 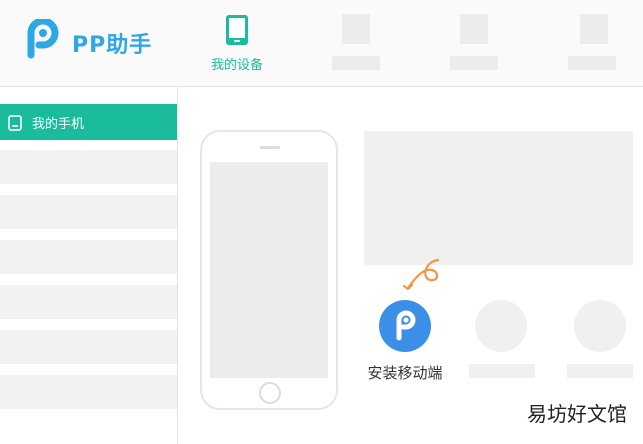 What do you see at coordinates (58, 124) in the screenshot?
I see `sidebar-item-label: 我的手机` at bounding box center [58, 124].